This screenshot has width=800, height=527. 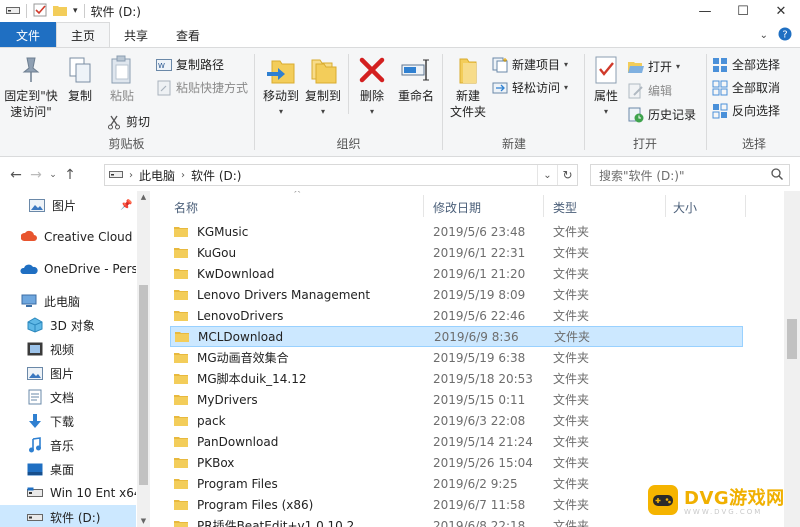 I want to click on file-type: 文件夹, so click(x=571, y=523).